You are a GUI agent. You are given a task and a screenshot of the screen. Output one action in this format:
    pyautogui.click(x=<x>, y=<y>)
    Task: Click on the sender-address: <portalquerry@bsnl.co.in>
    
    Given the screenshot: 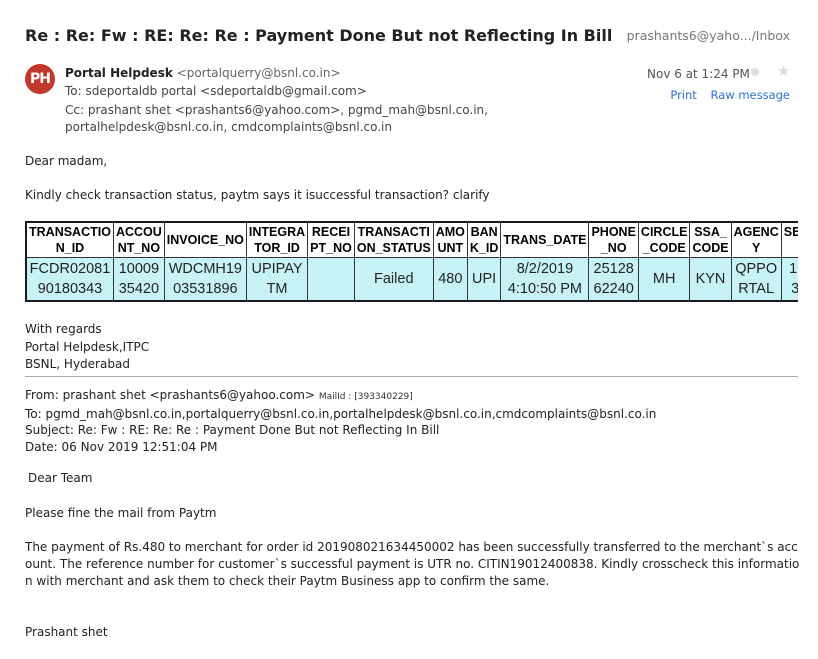 What is the action you would take?
    pyautogui.click(x=258, y=73)
    